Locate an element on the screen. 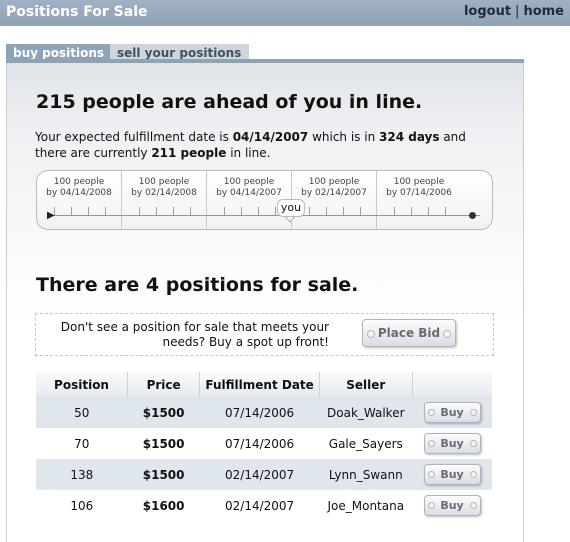  tab-underline is located at coordinates (265, 61).